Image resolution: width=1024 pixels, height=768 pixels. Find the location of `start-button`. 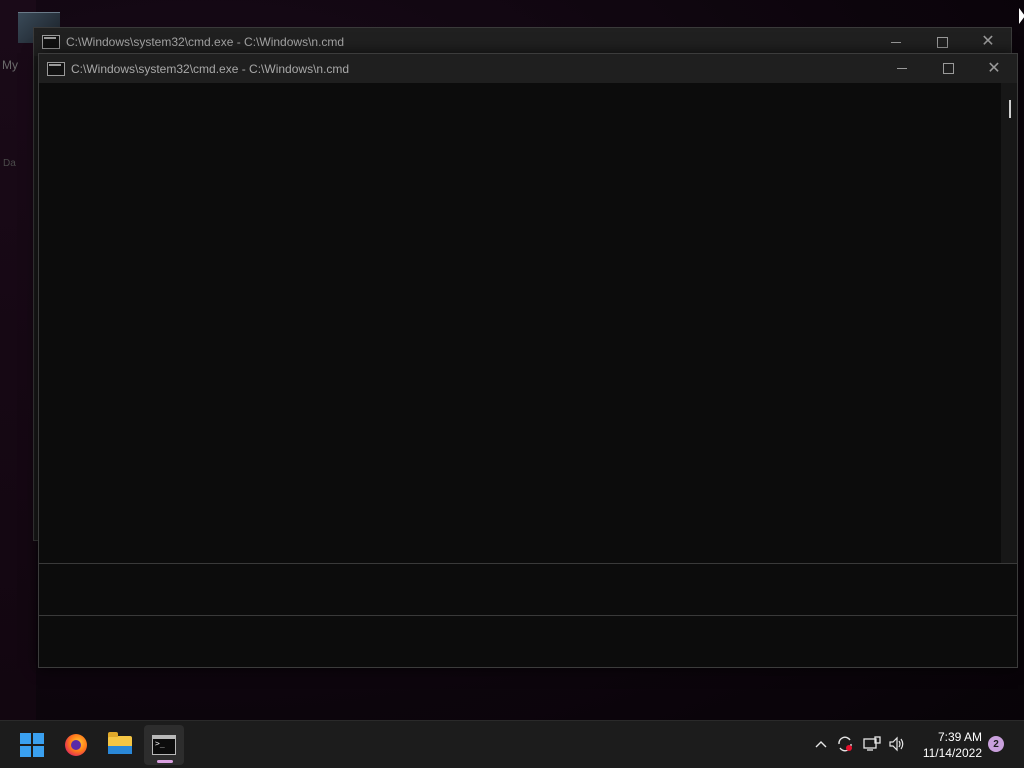

start-button is located at coordinates (32, 745).